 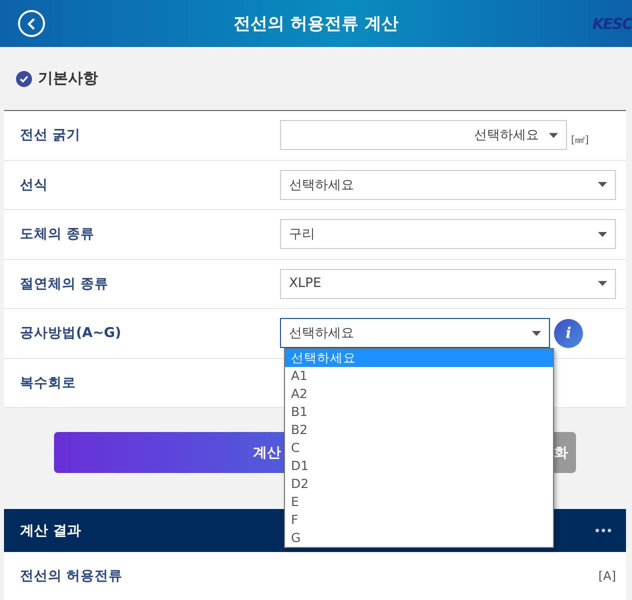 I want to click on logo: KESC, so click(x=612, y=23).